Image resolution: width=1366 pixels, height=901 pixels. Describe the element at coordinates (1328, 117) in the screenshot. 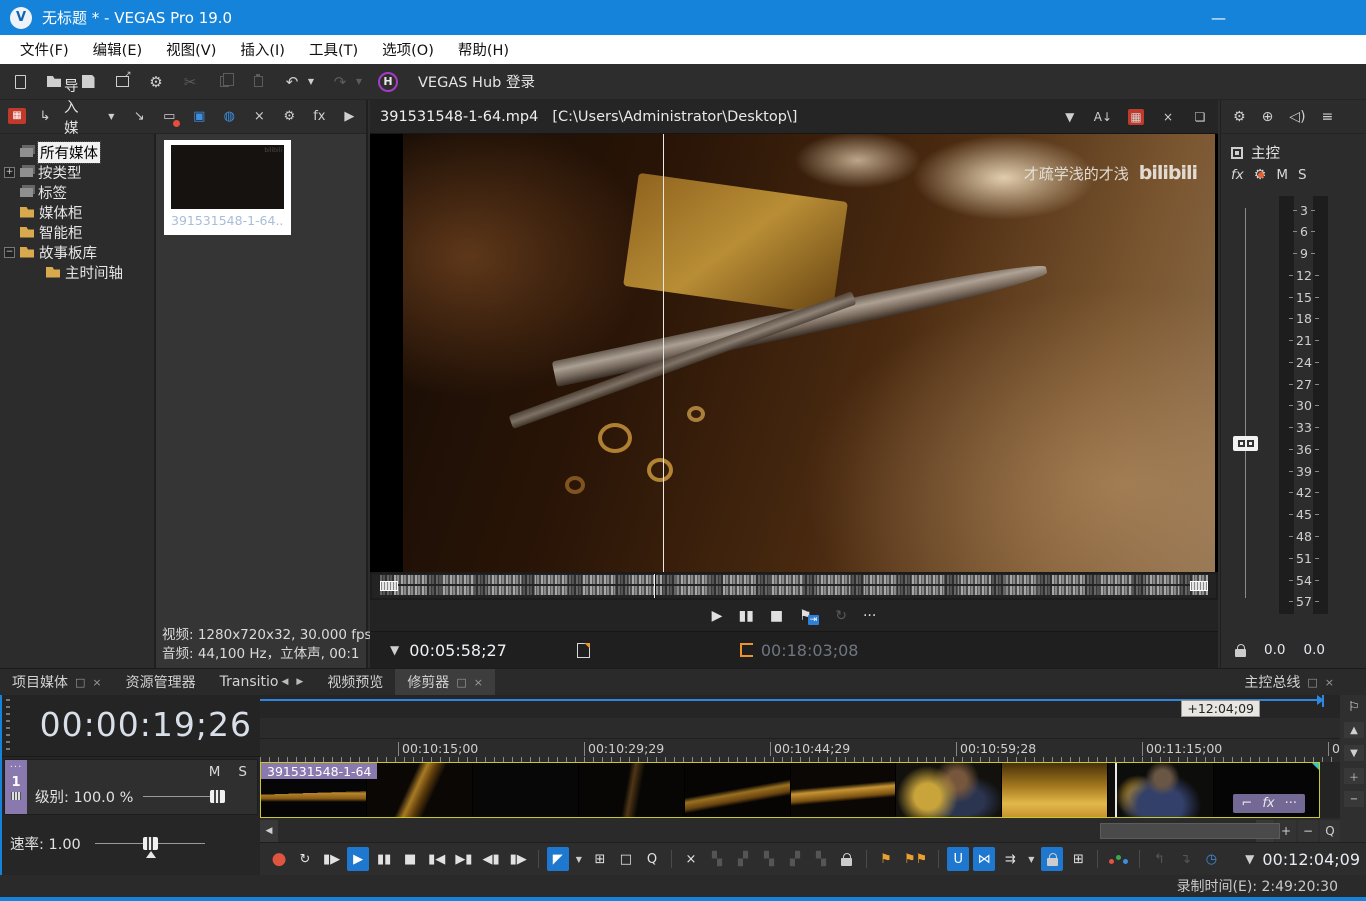

I see `mixer-sliders-icon: ≡` at that location.